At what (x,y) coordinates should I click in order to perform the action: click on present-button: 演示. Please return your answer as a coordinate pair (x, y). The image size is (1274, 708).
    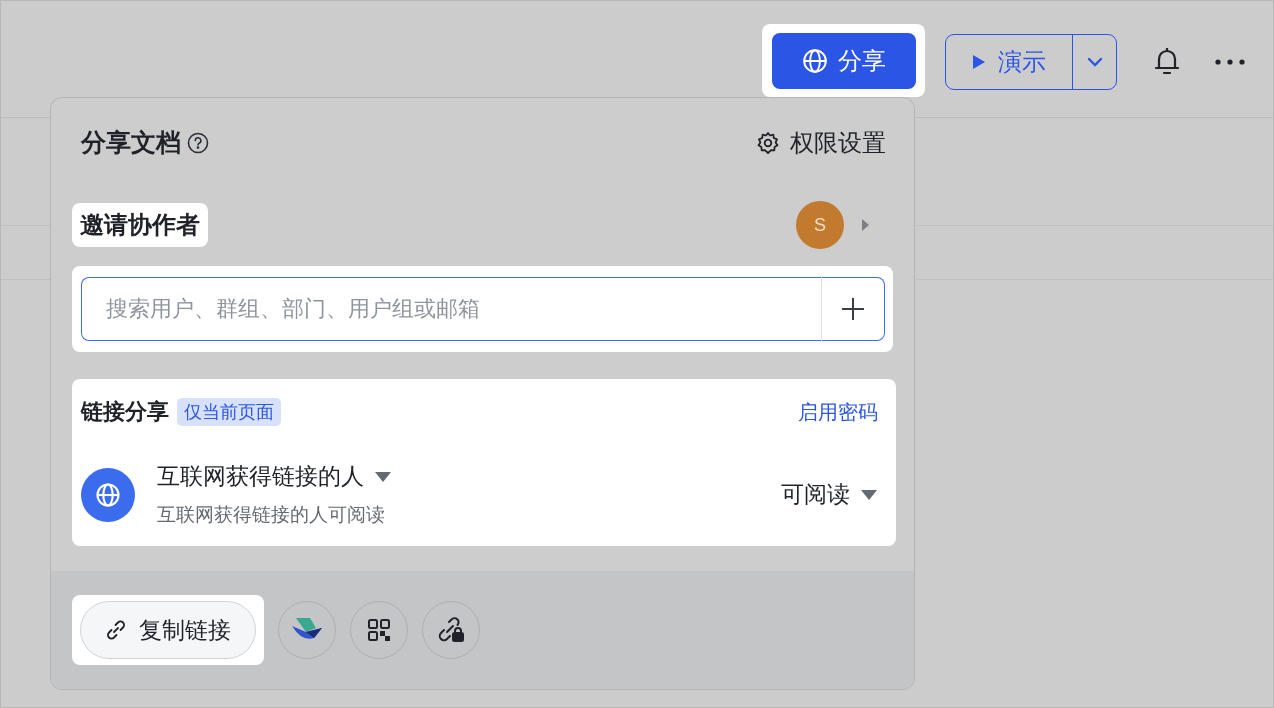
    Looking at the image, I should click on (1009, 62).